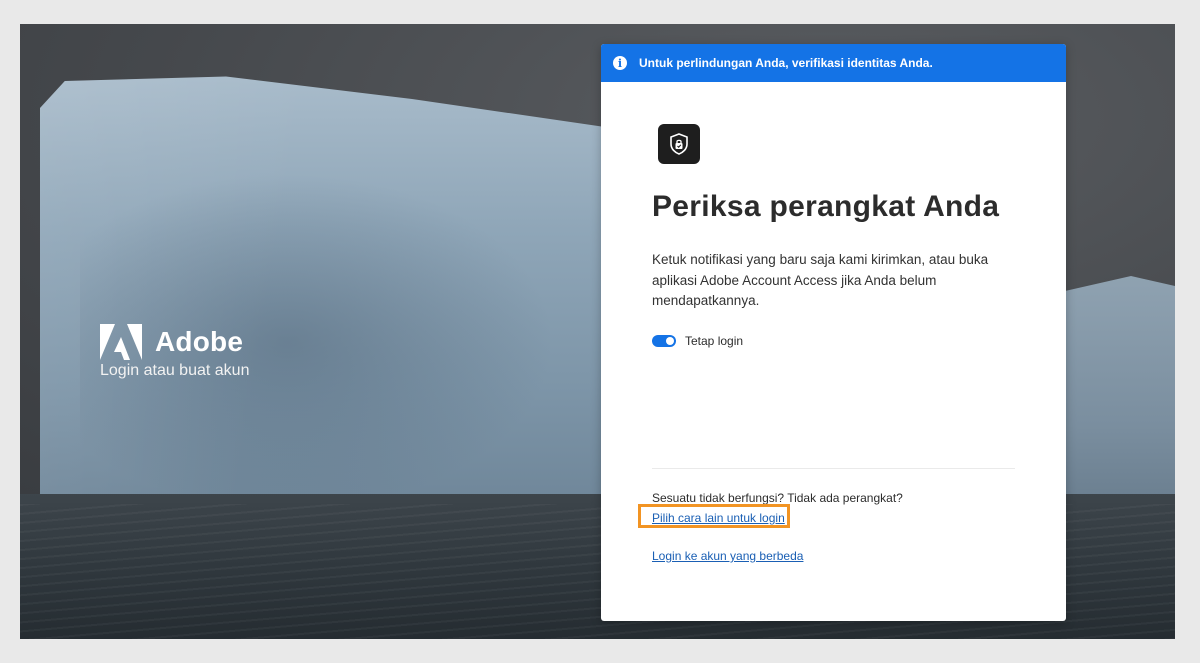 The image size is (1200, 663). I want to click on brand-block: Adobe Login atau buat akun, so click(174, 352).